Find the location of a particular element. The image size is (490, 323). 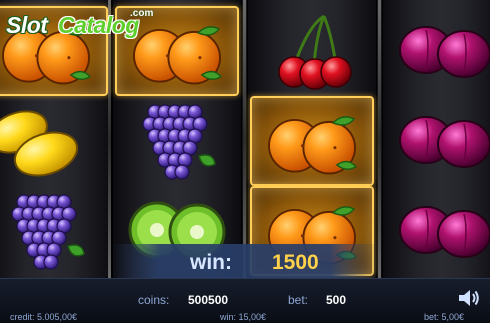

win-label: win: is located at coordinates (211, 262).